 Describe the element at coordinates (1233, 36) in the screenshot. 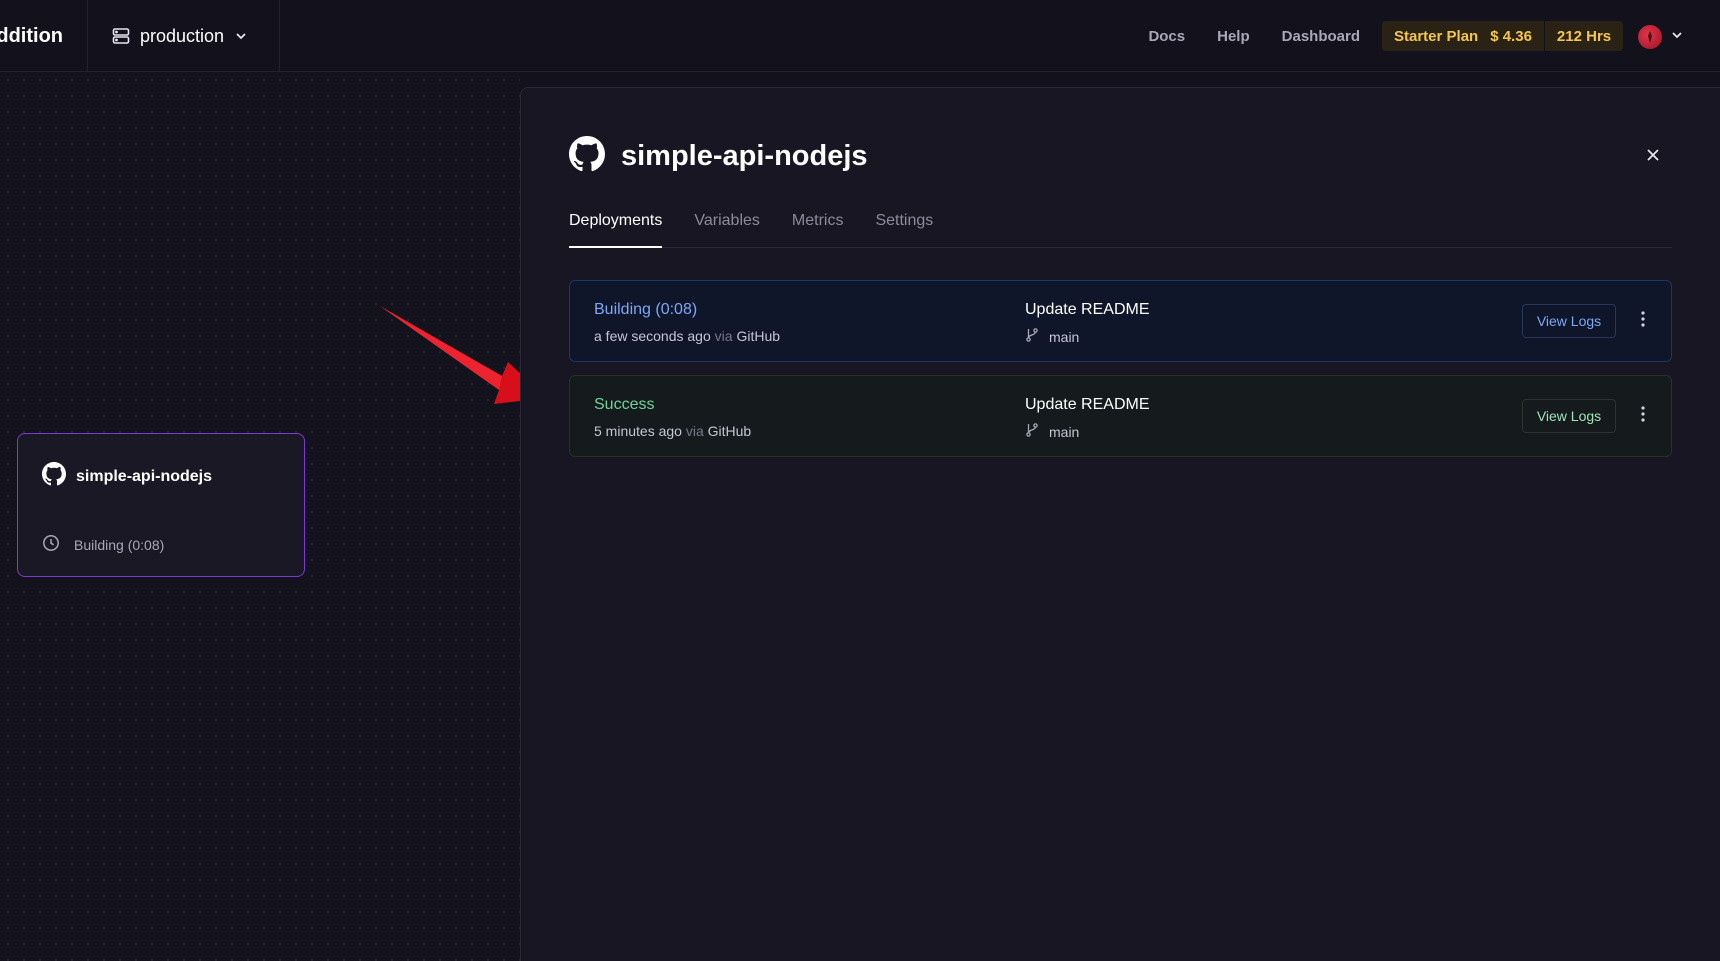

I see `nav-help-link: Help` at that location.